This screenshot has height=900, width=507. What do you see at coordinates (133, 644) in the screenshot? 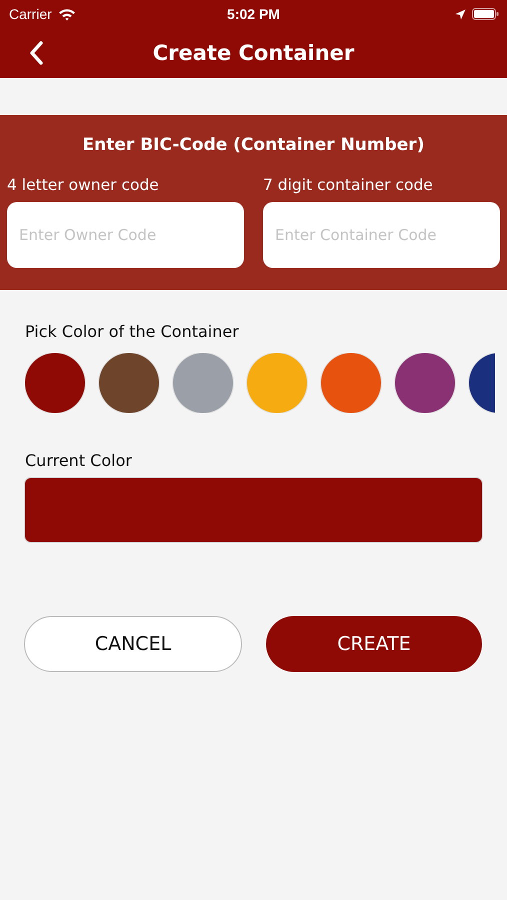
I see `cancel-button: CANCEL` at bounding box center [133, 644].